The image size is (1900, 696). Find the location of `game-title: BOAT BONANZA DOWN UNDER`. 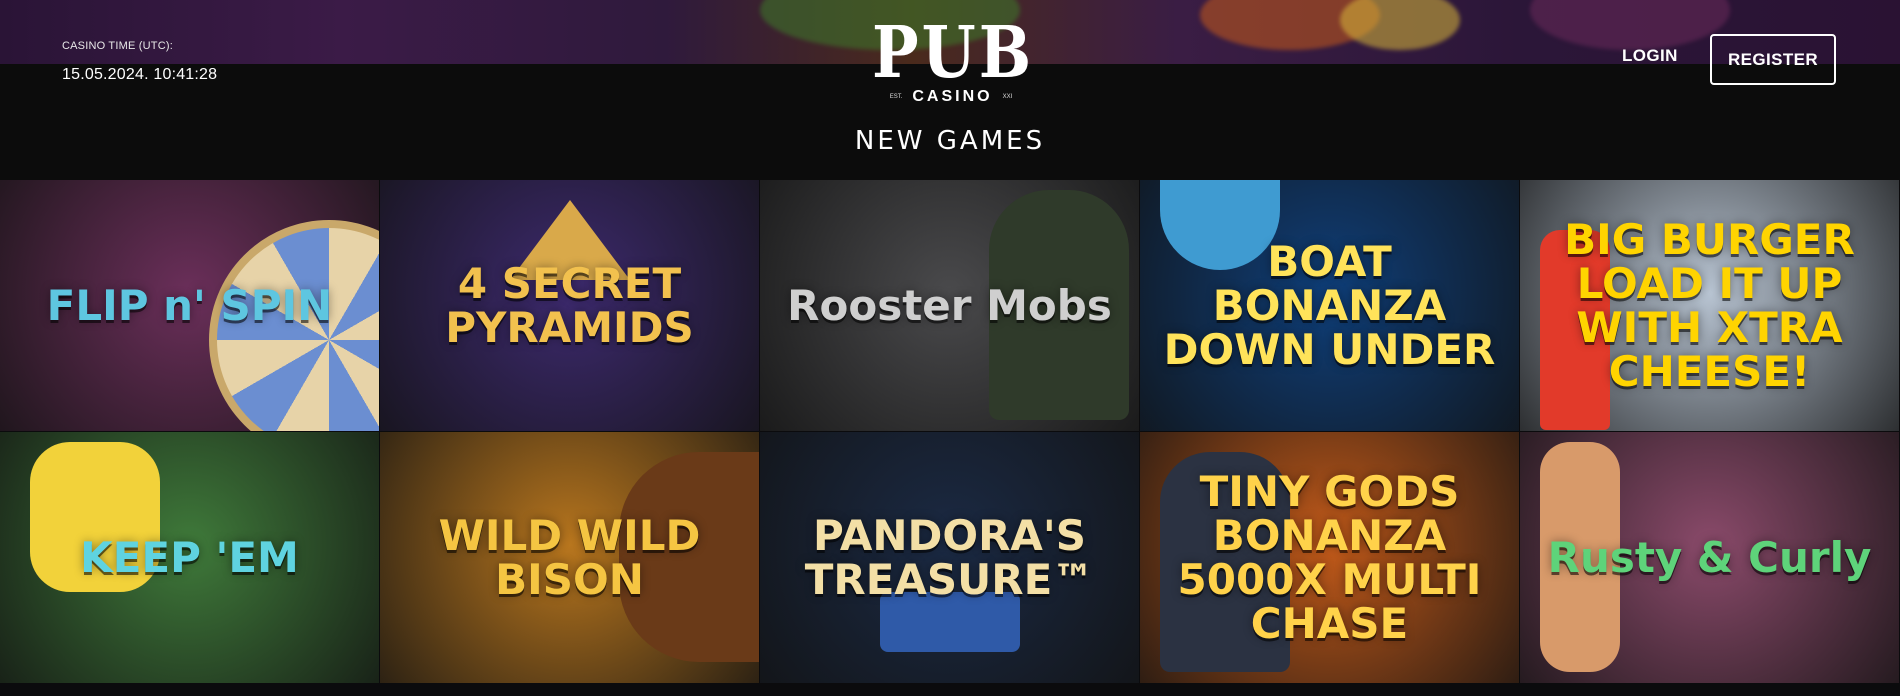

game-title: BOAT BONANZA DOWN UNDER is located at coordinates (1329, 305).